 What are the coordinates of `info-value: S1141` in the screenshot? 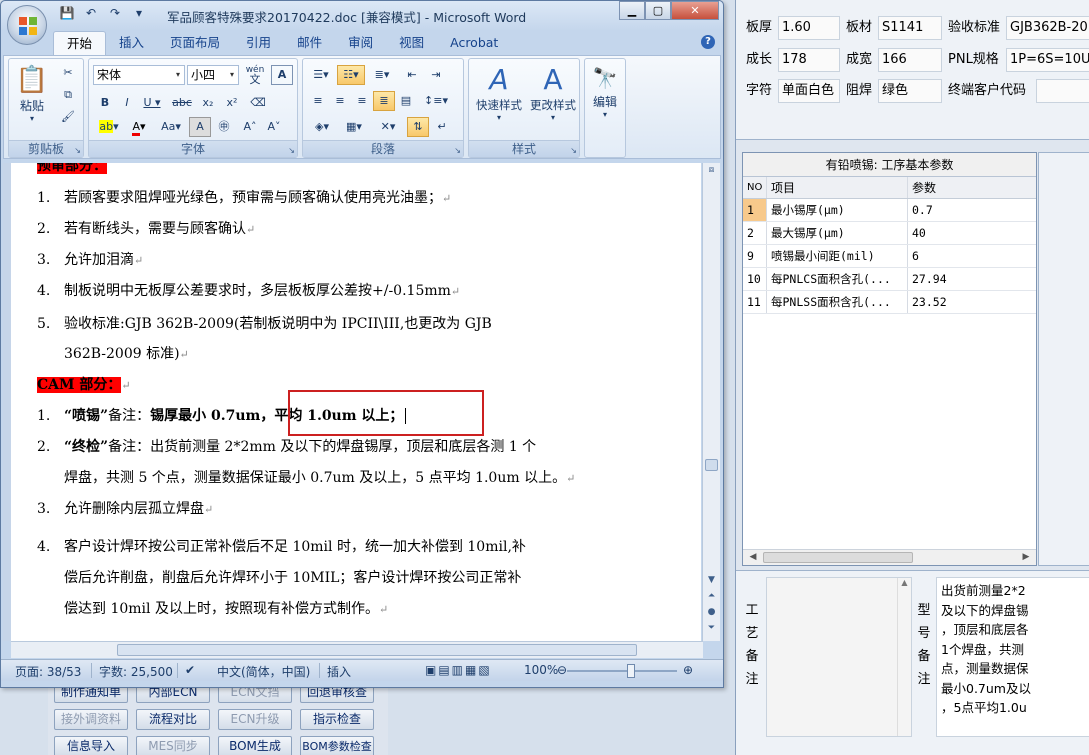 It's located at (910, 28).